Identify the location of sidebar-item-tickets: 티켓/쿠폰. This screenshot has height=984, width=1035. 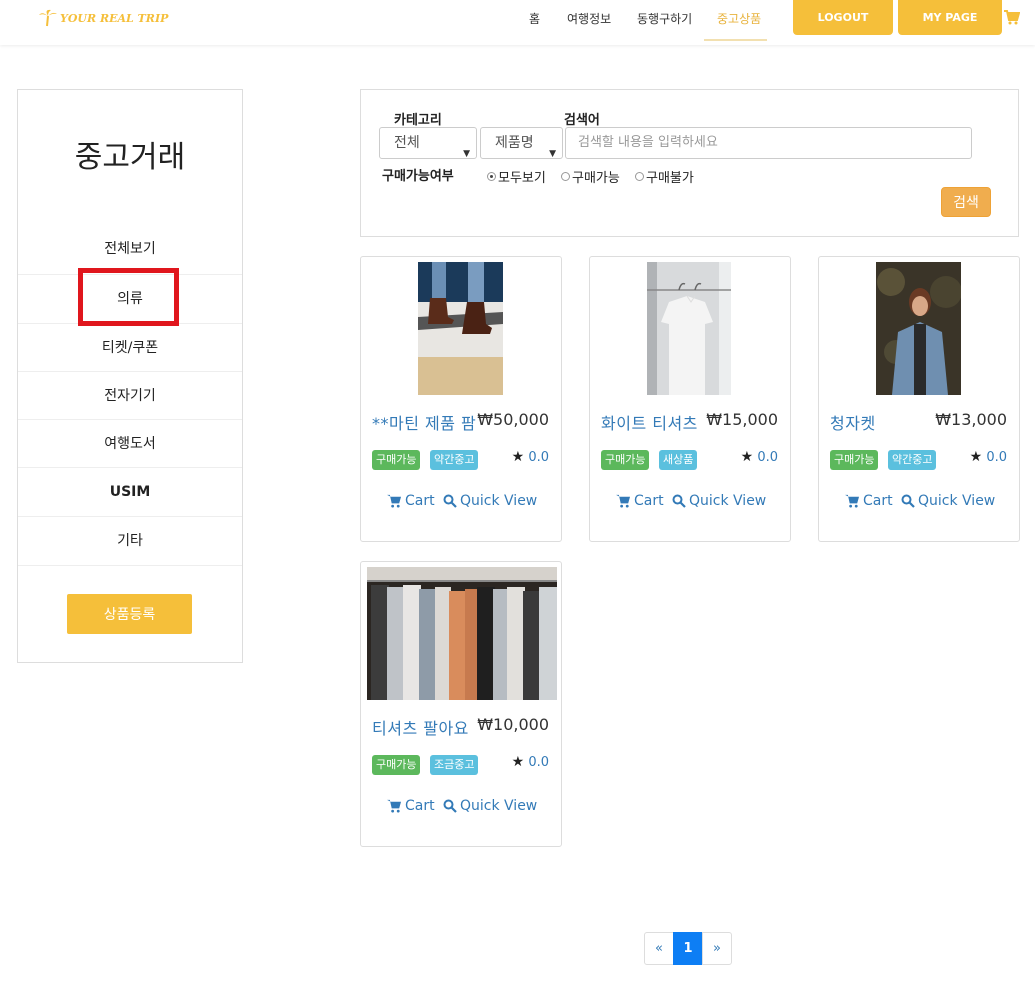
(130, 347).